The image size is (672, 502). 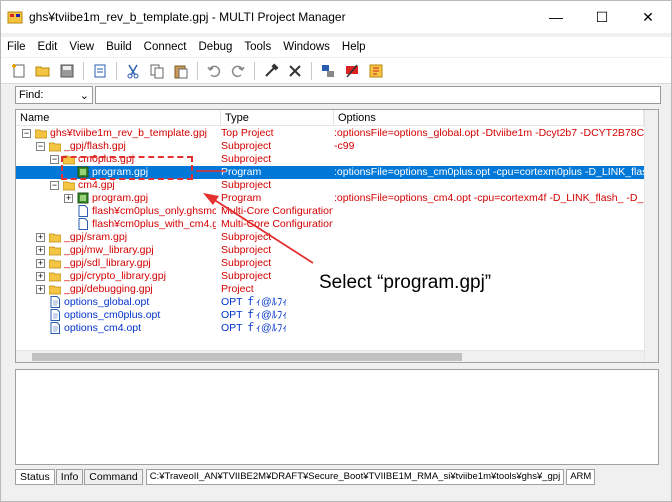 I want to click on build-button, so click(x=271, y=71).